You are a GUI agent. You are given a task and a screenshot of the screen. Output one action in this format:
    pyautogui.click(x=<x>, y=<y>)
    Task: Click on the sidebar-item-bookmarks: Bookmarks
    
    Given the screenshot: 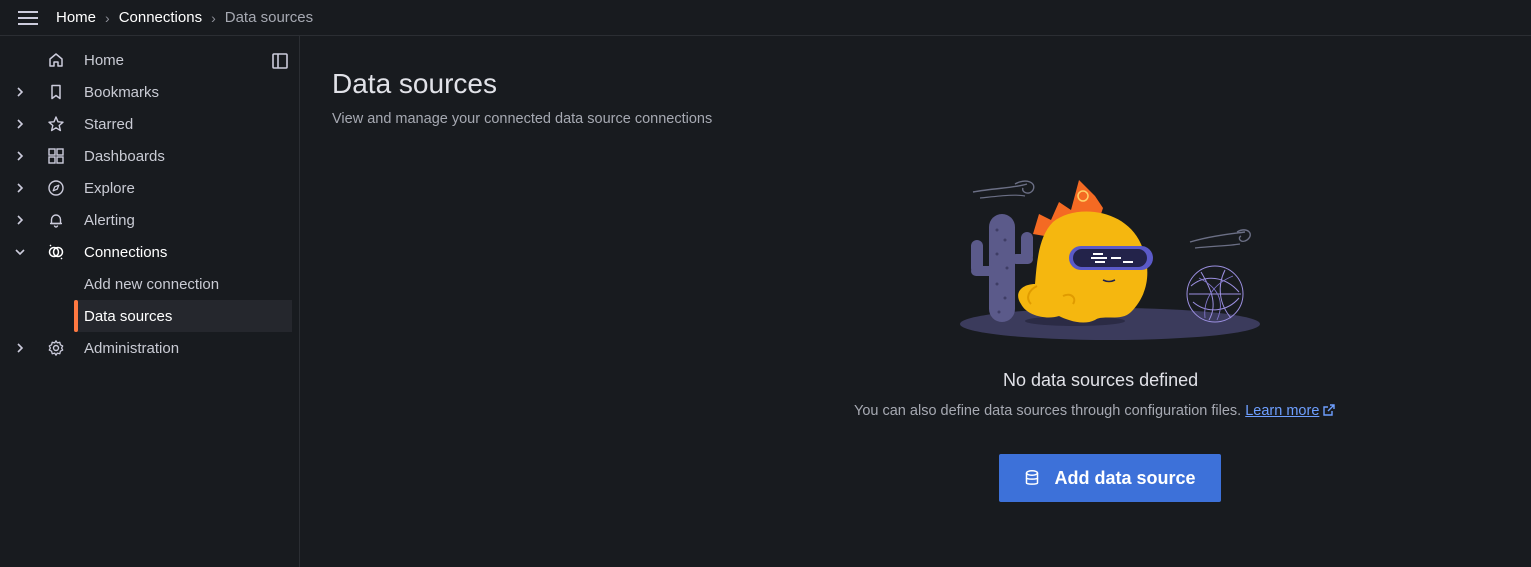 What is the action you would take?
    pyautogui.click(x=146, y=92)
    